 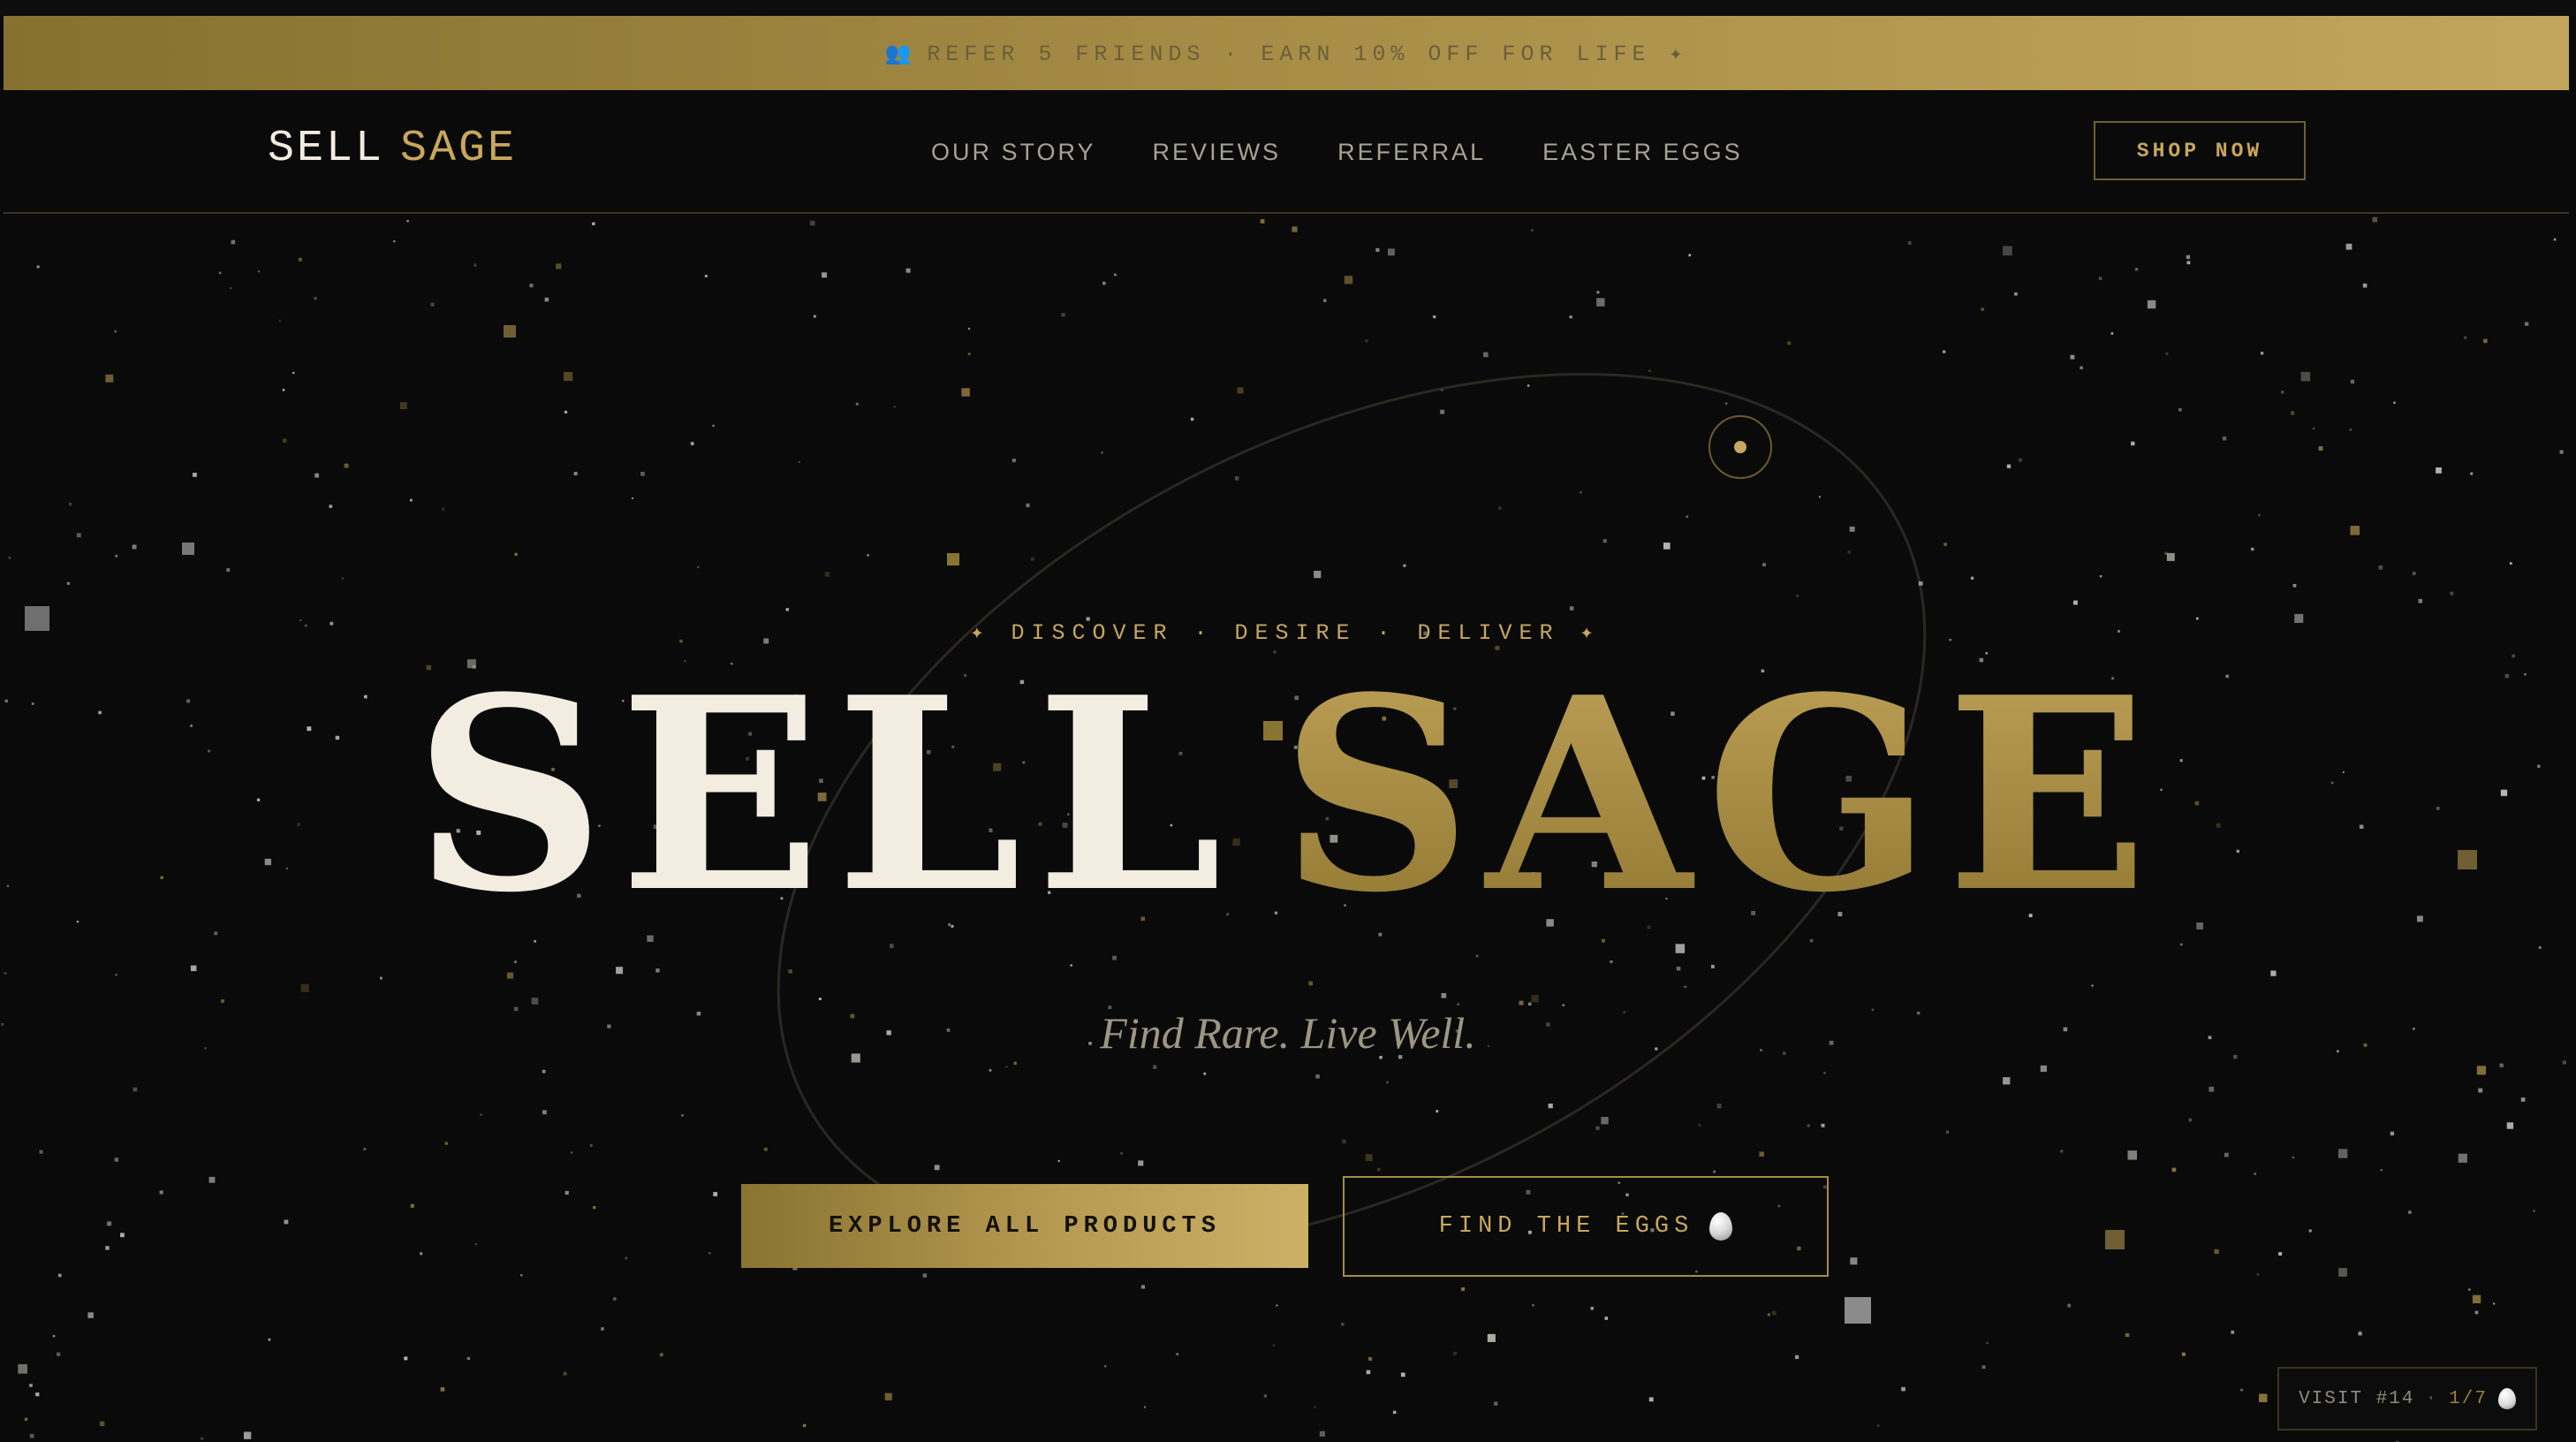 I want to click on shop-now-button: SHOP NOW, so click(x=2200, y=150).